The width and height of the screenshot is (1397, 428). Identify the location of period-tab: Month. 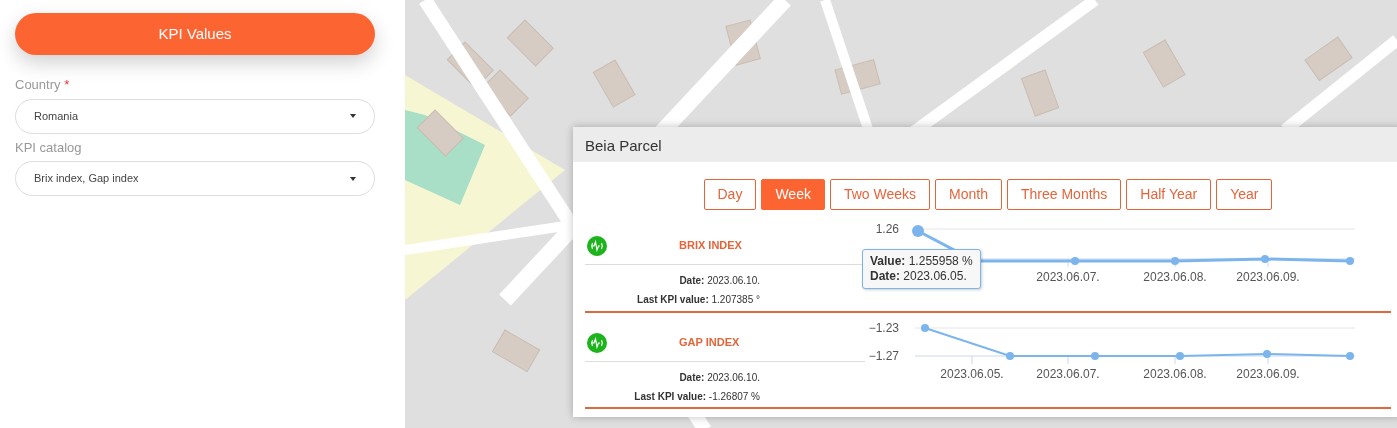
(968, 194).